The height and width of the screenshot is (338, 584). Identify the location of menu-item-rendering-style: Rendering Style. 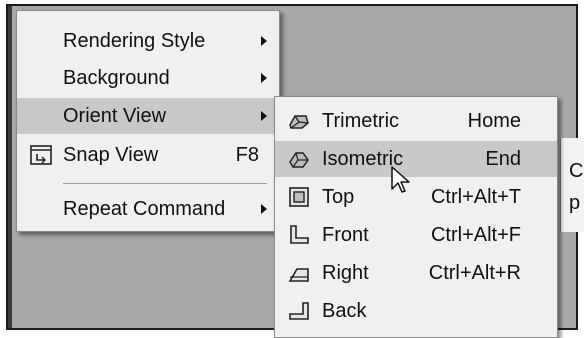
(148, 41).